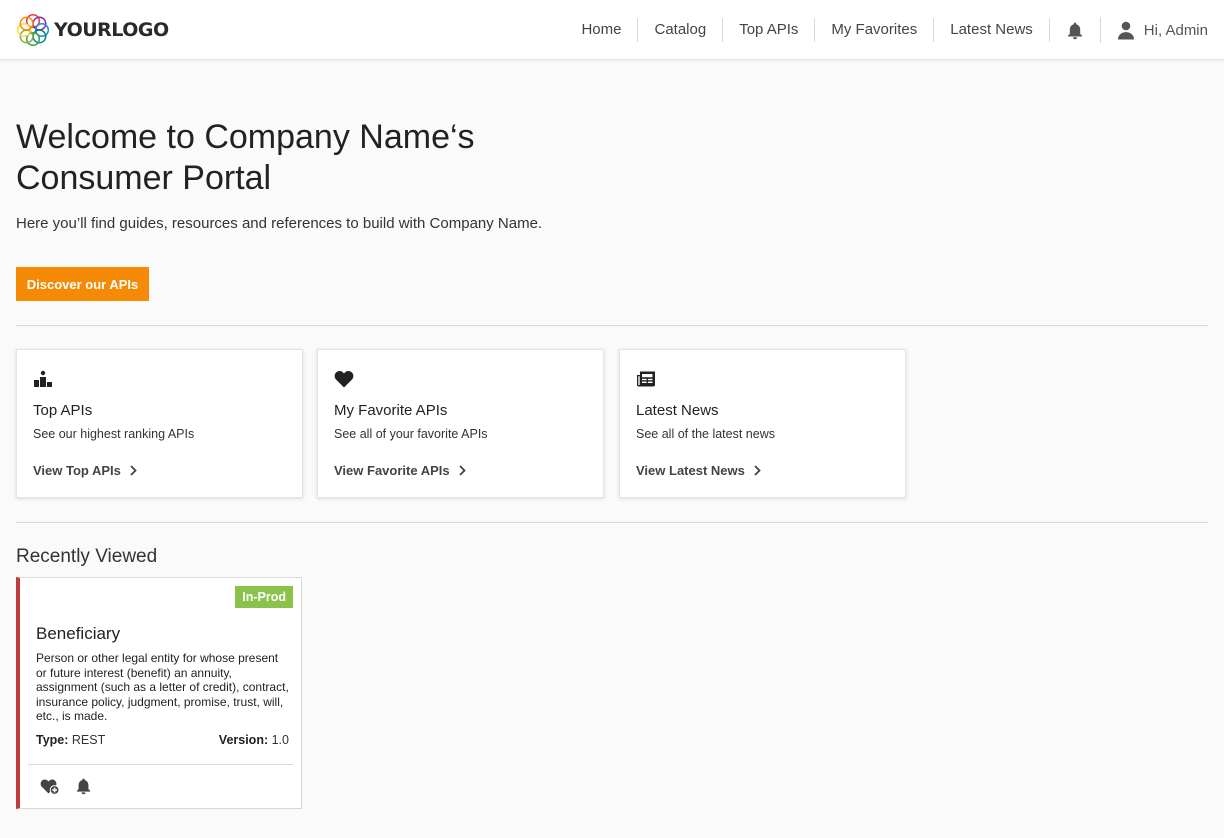 This screenshot has height=838, width=1224. I want to click on card-link-label: View Top APIs, so click(77, 470).